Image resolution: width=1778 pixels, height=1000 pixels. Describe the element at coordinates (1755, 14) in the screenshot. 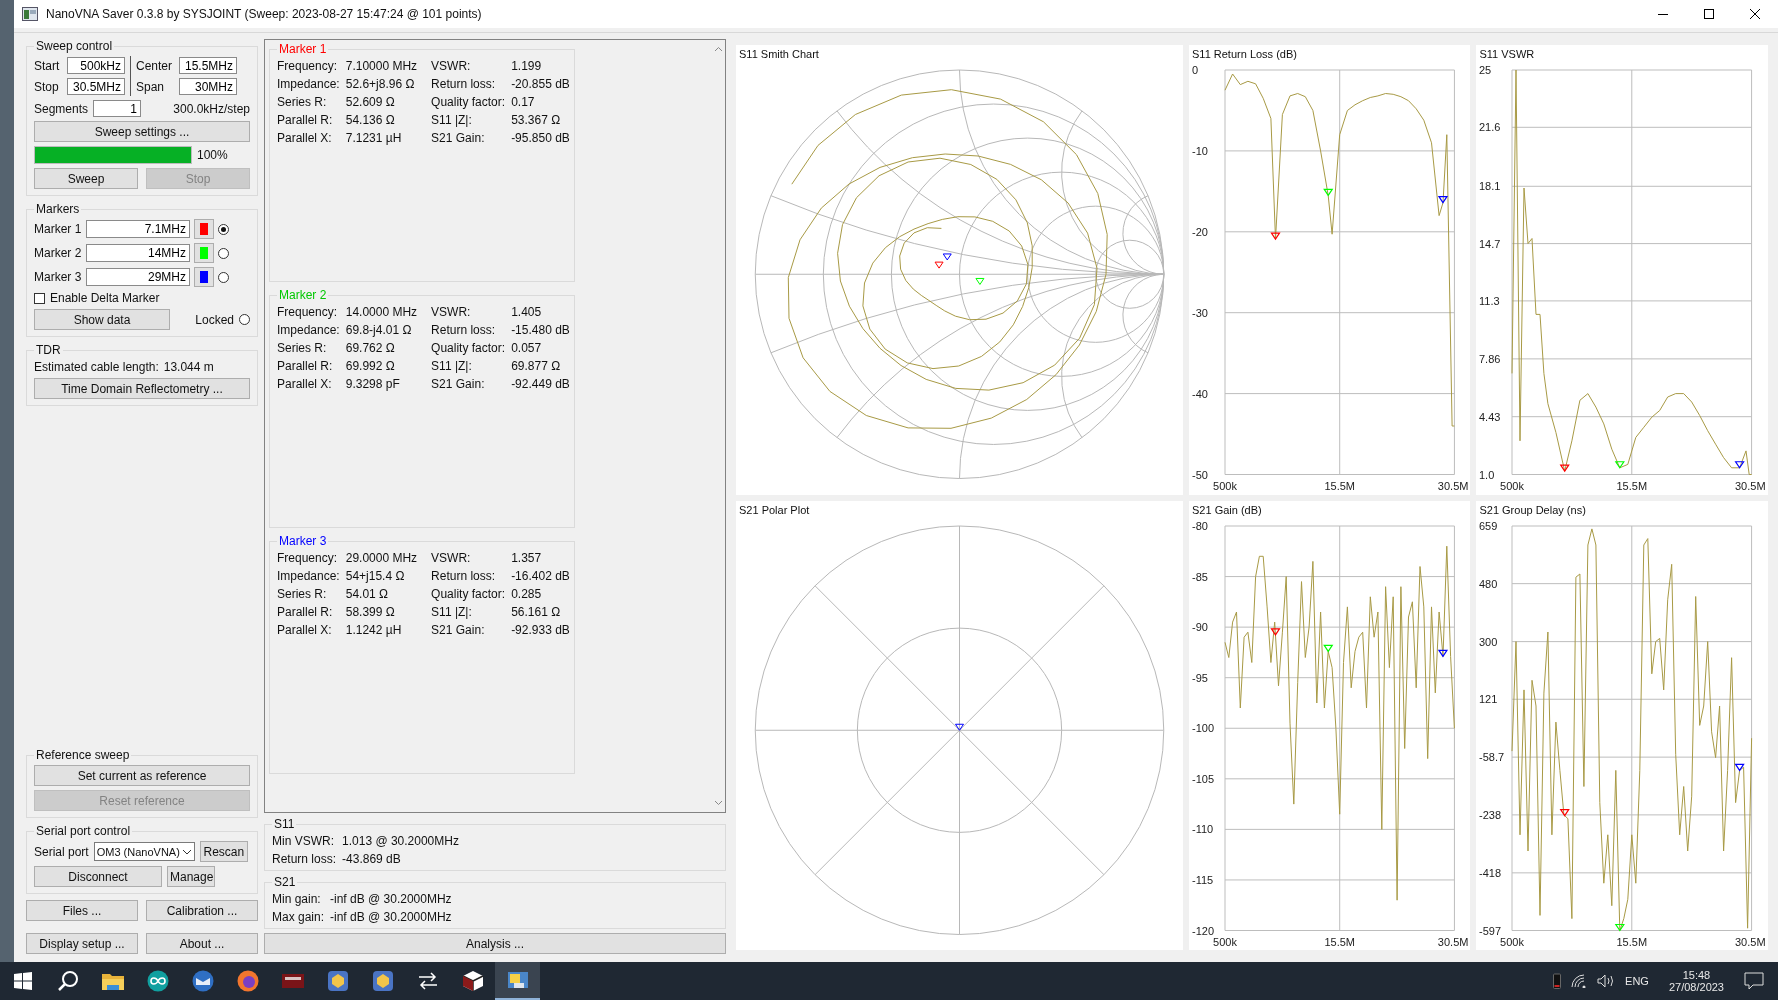

I see `close-icon` at that location.